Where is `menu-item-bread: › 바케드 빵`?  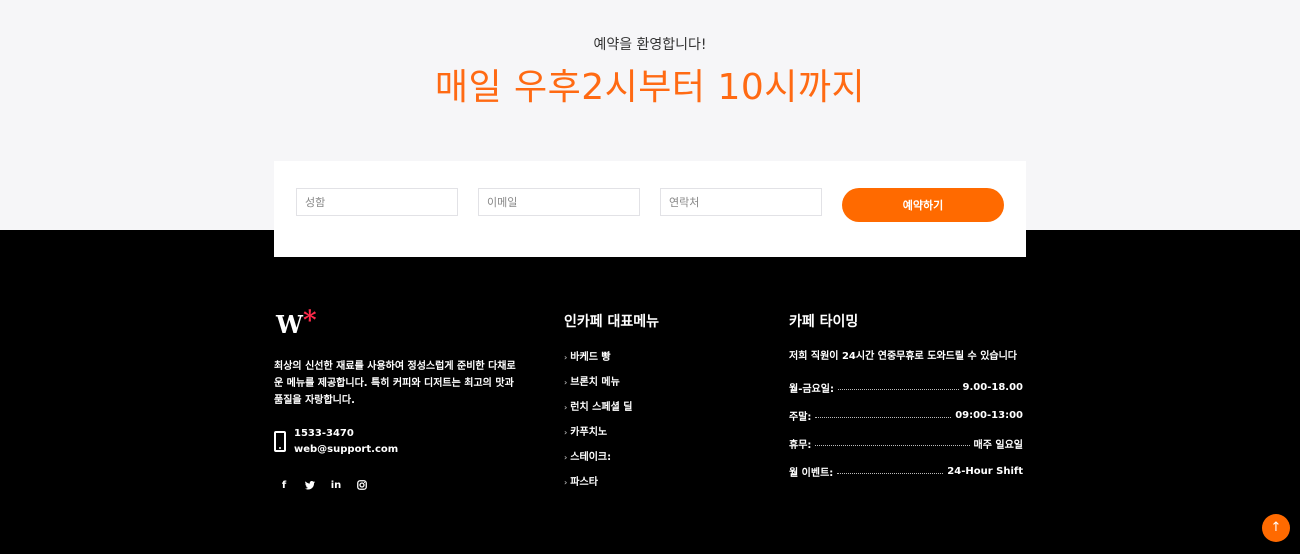 menu-item-bread: › 바케드 빵 is located at coordinates (587, 355).